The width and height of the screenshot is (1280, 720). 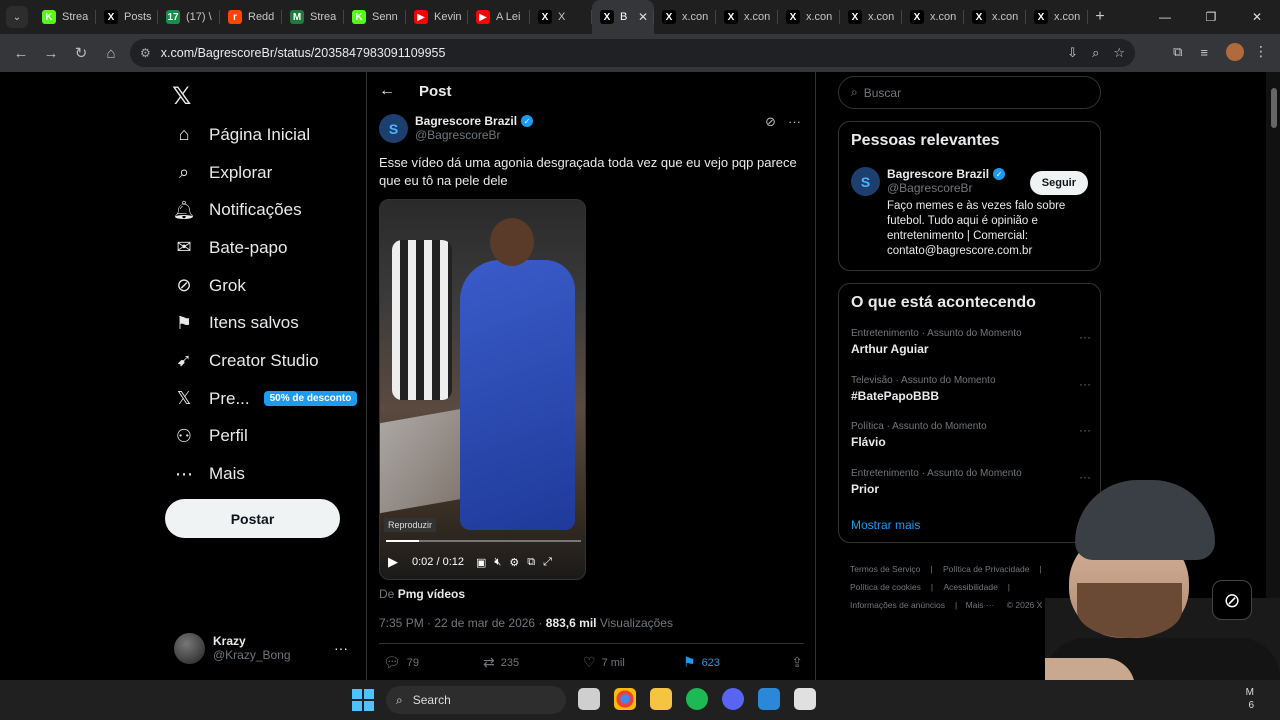 I want to click on browser-tab: K Senn, so click(x=375, y=17).